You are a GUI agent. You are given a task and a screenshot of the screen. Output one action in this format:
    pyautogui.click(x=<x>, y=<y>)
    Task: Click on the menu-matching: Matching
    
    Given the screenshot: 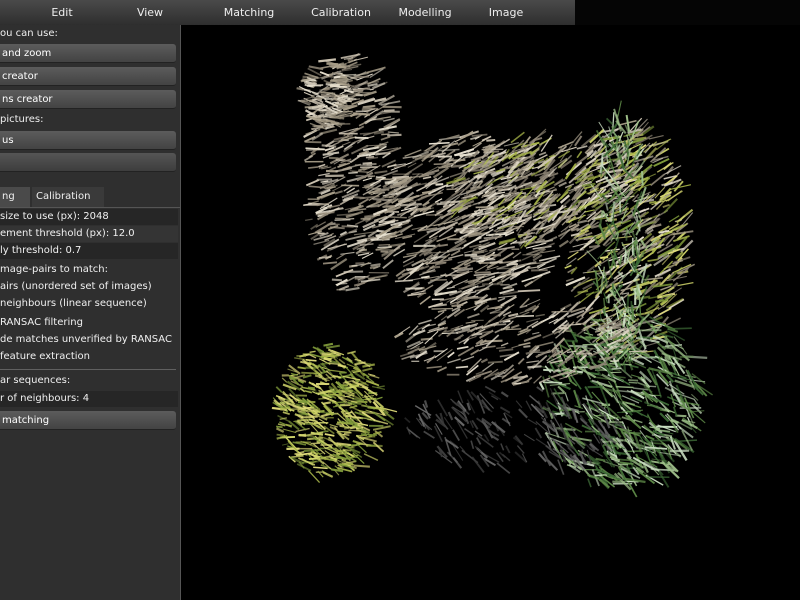 What is the action you would take?
    pyautogui.click(x=249, y=12)
    